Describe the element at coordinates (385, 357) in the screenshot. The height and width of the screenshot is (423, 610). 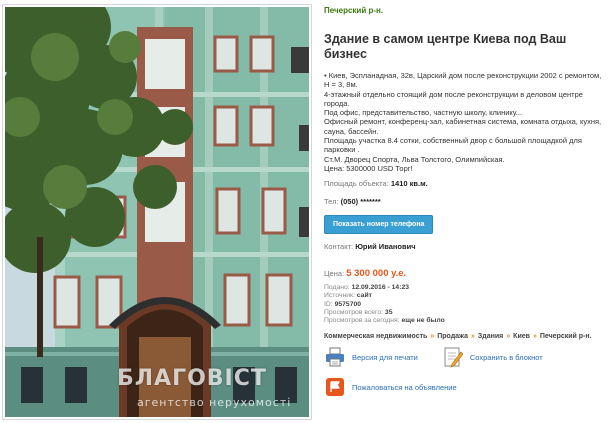
I see `print-version-label: Версия для печати` at that location.